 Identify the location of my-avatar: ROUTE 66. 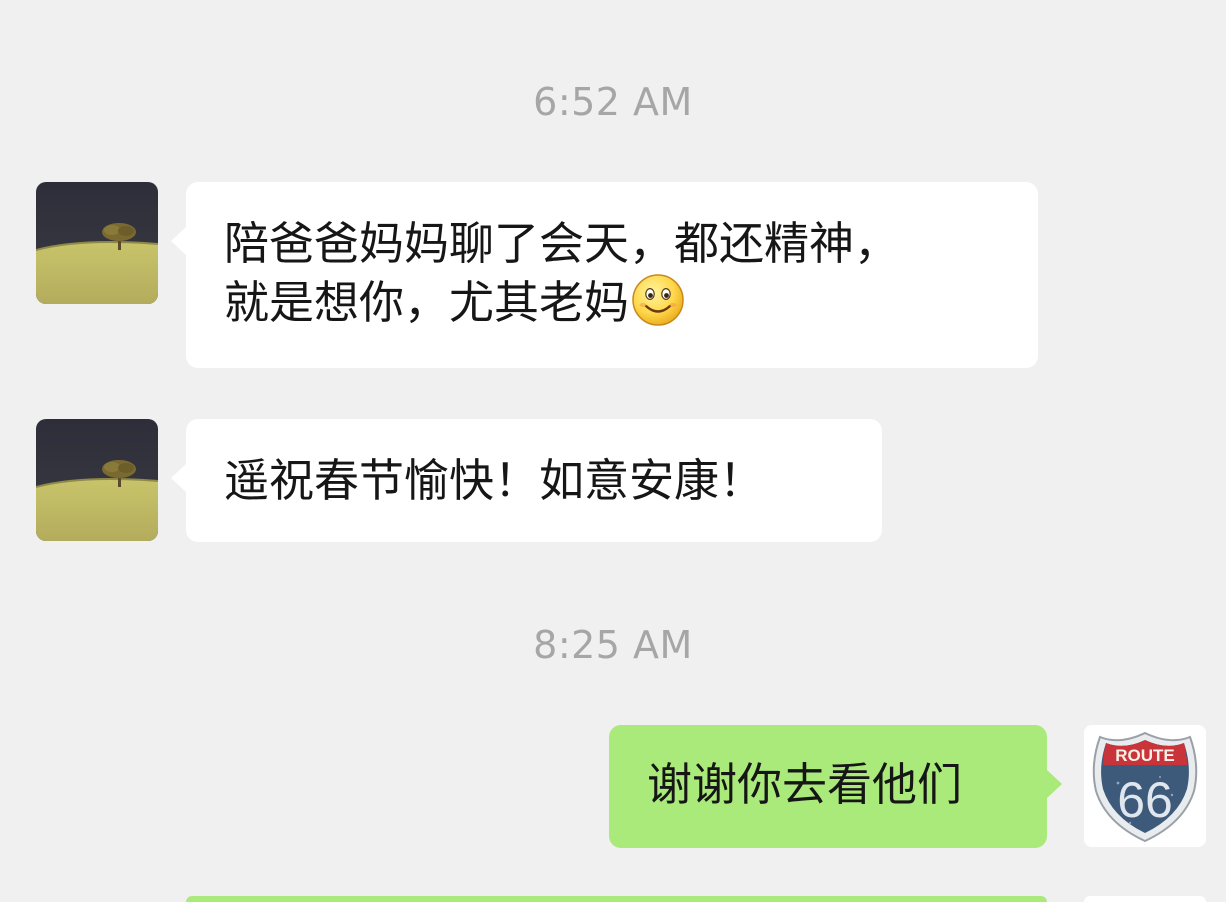
(1145, 786).